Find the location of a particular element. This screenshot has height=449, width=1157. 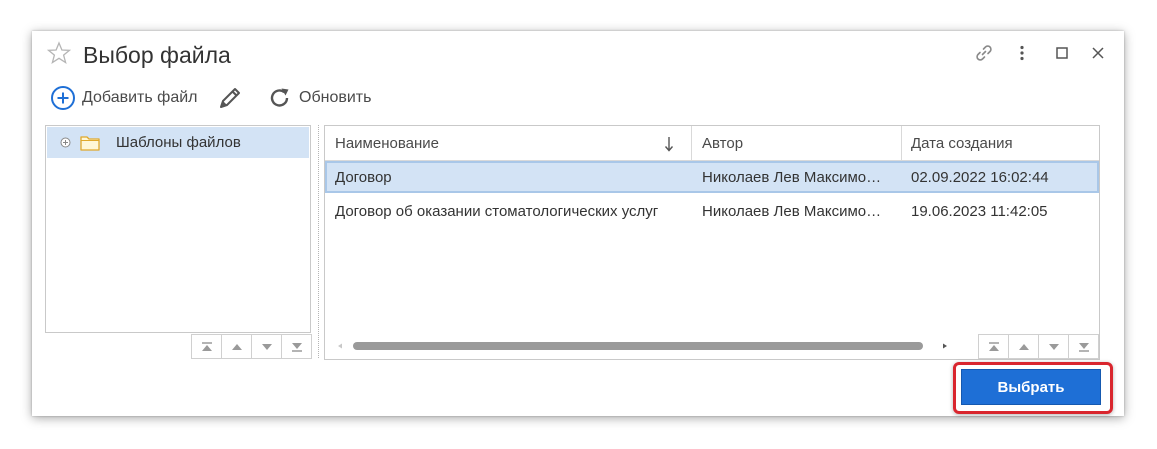

table-nav-buttons is located at coordinates (1038, 346).